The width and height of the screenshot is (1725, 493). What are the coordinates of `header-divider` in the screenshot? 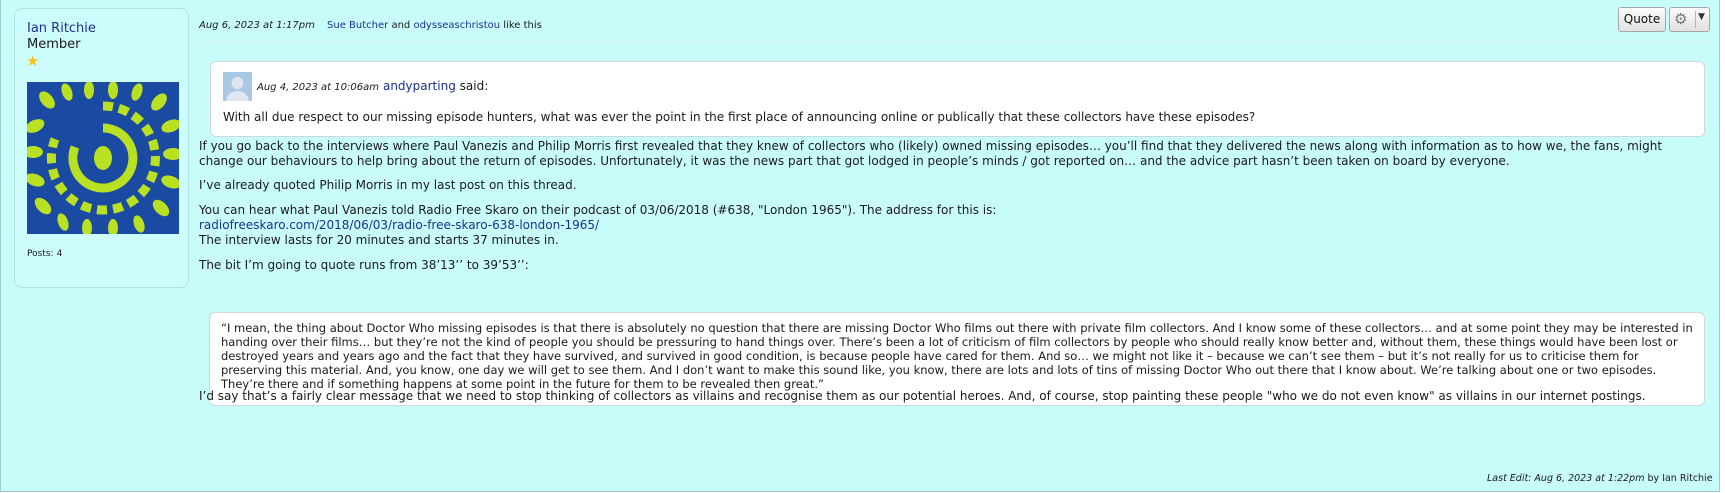 It's located at (952, 41).